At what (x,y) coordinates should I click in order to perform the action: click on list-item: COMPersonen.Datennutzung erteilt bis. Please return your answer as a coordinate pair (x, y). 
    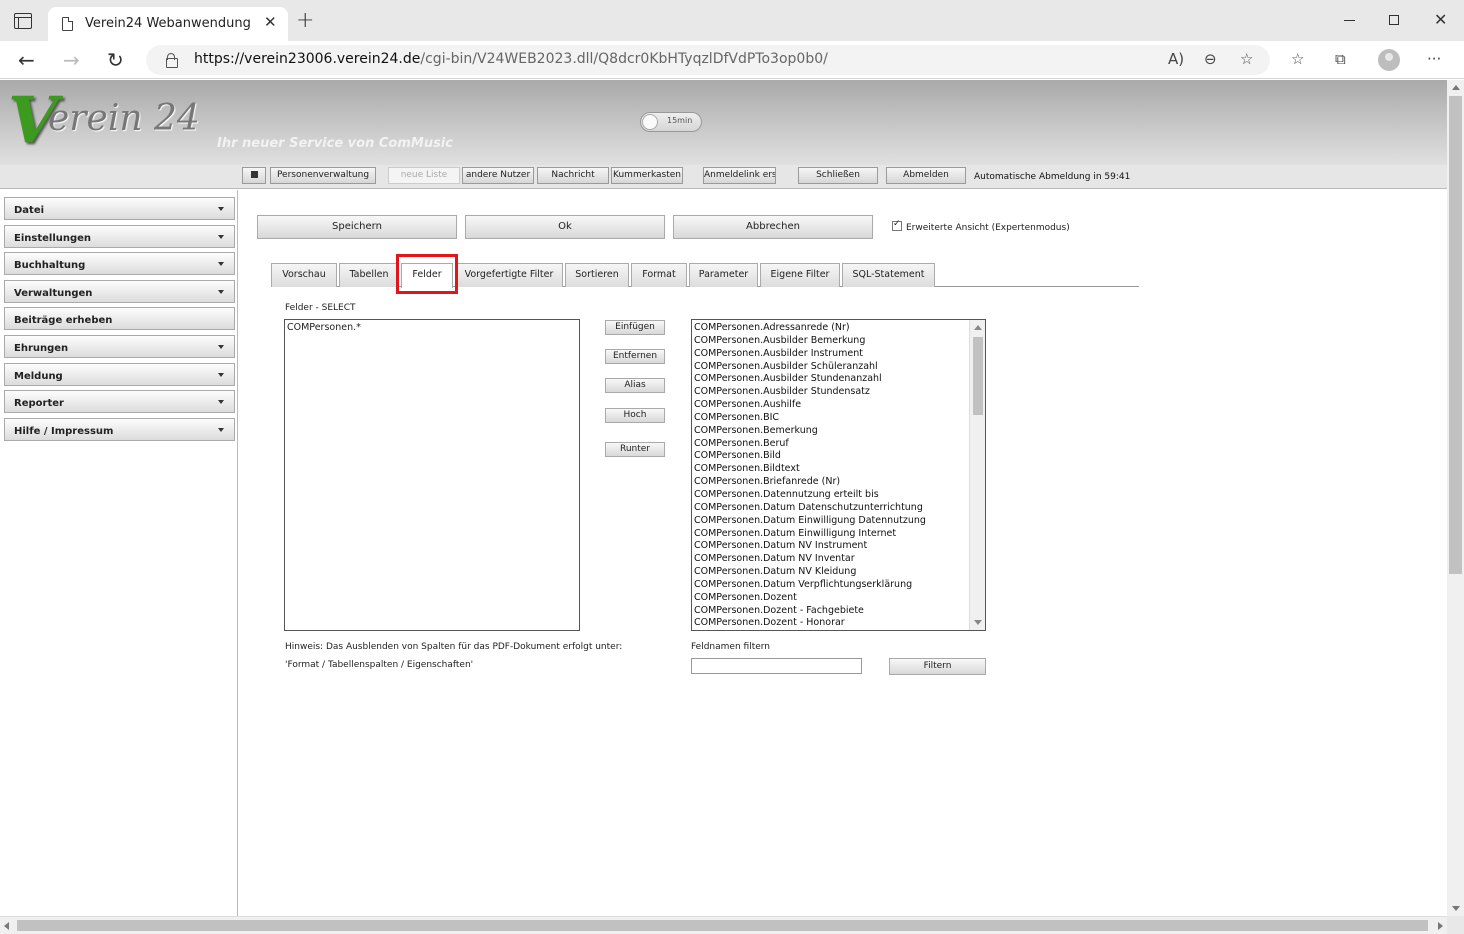
    Looking at the image, I should click on (830, 495).